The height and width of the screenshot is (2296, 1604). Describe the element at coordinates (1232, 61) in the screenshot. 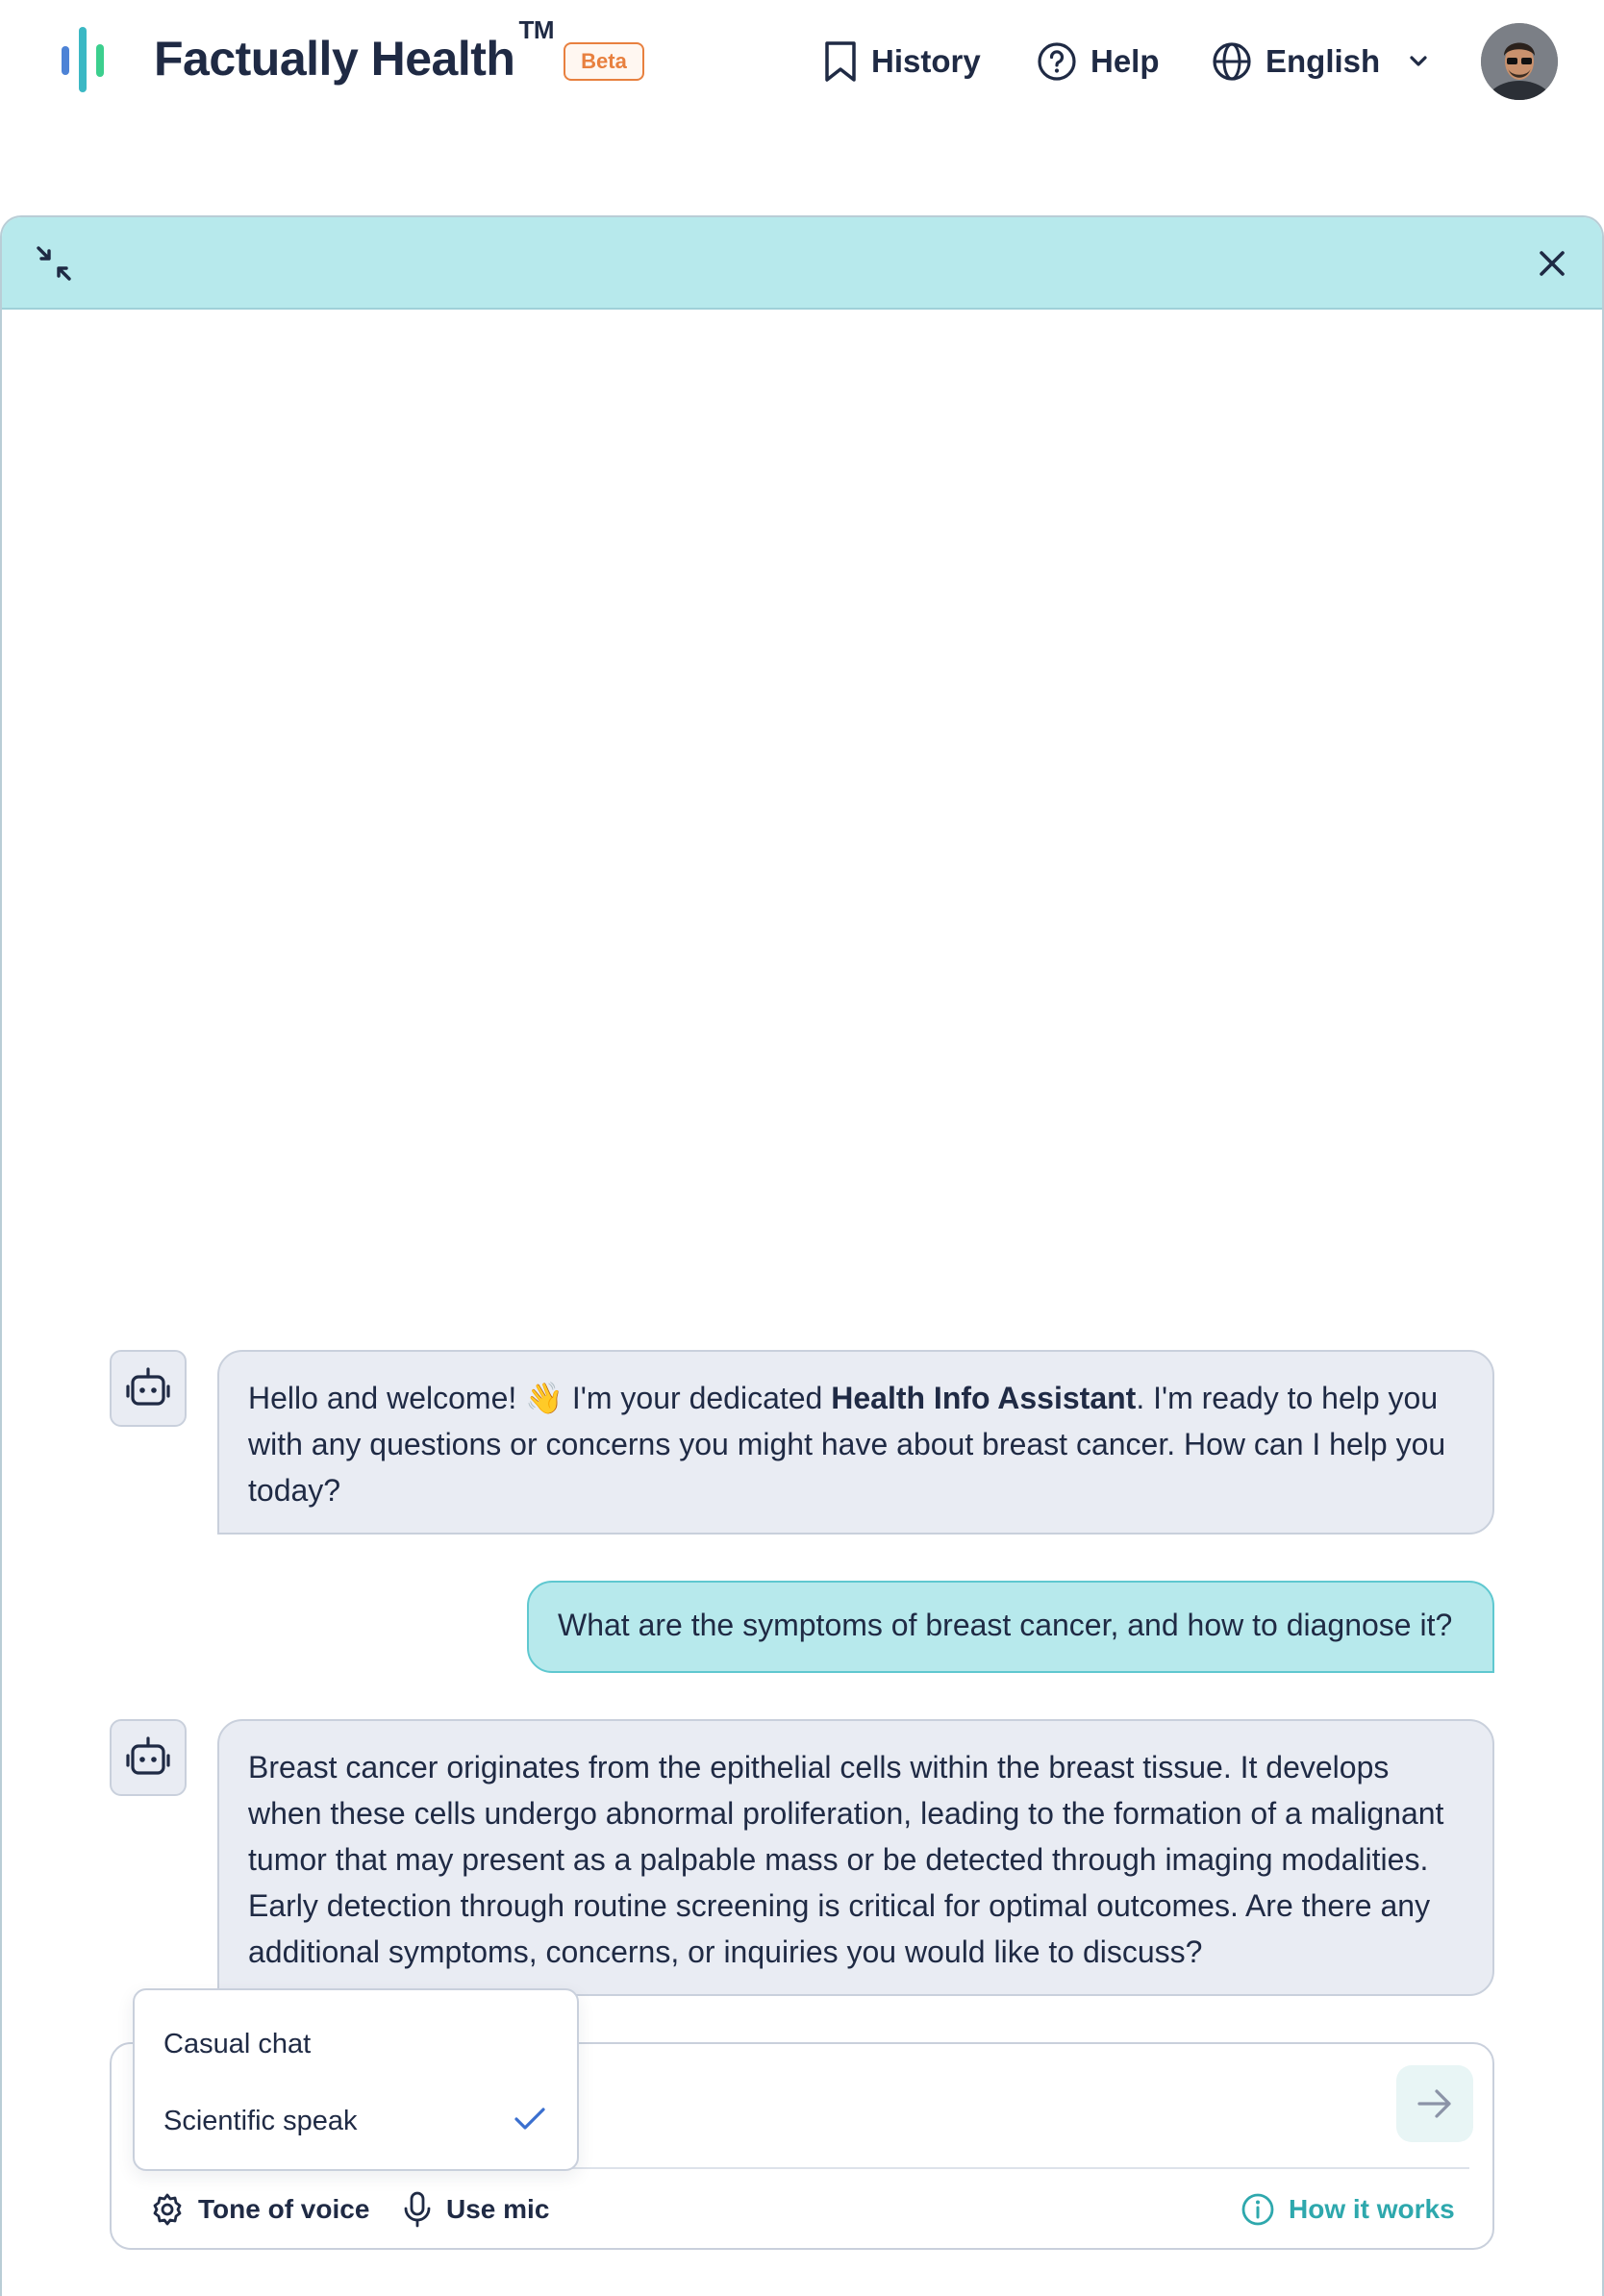

I see `globe-icon` at that location.